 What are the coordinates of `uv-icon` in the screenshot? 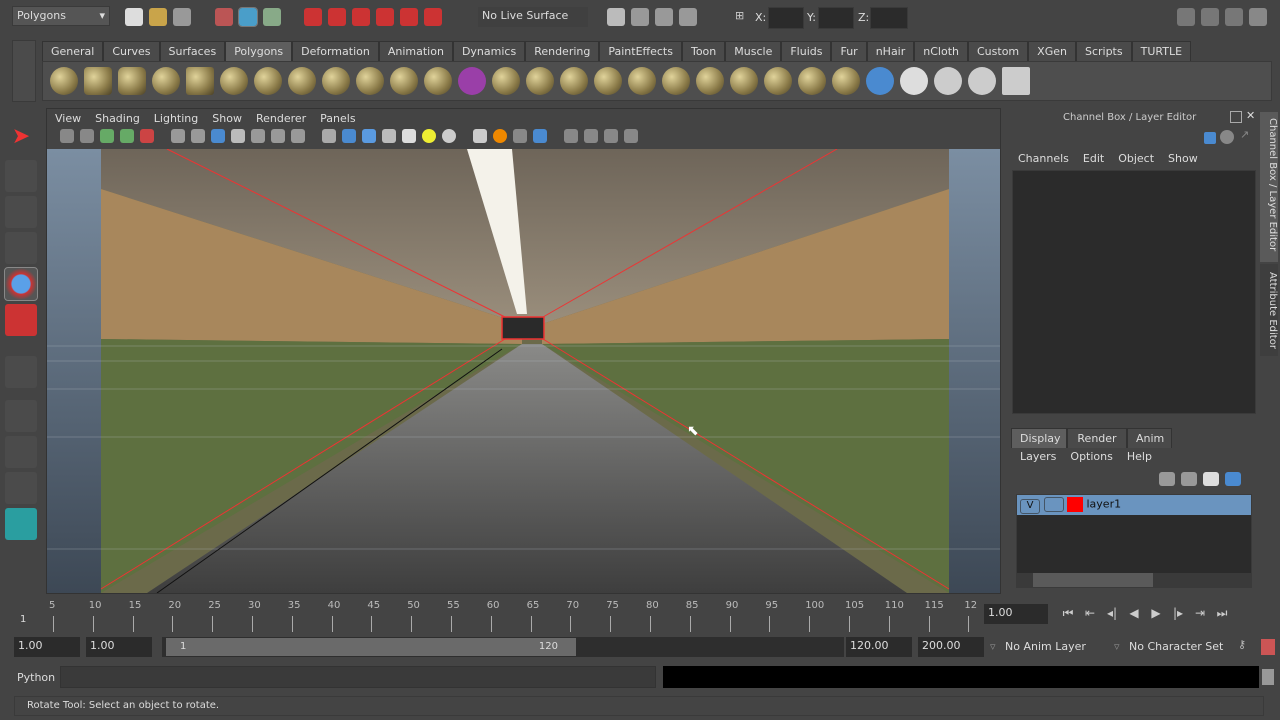 It's located at (948, 81).